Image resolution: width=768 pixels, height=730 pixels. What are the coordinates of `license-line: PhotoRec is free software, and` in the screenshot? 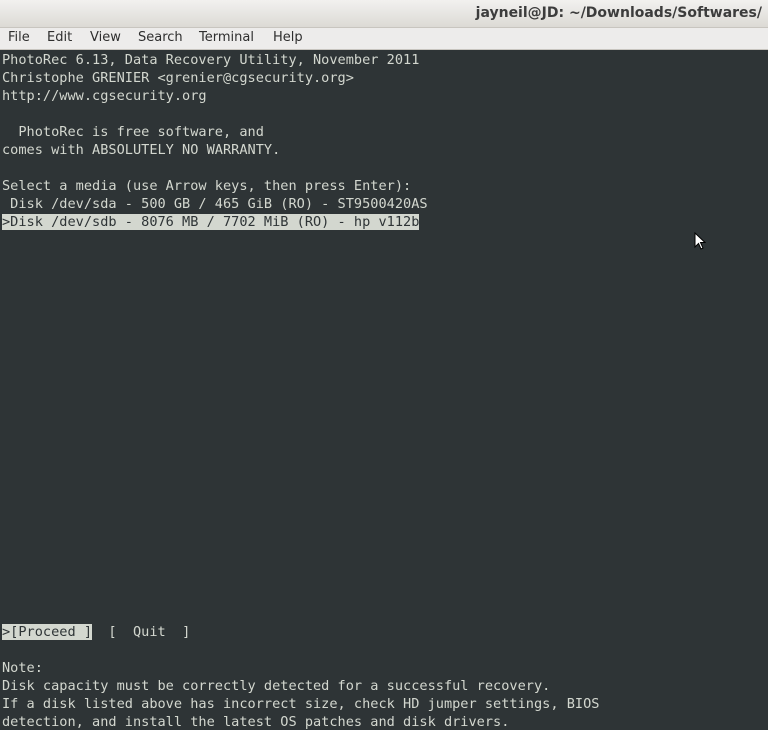 It's located at (133, 132).